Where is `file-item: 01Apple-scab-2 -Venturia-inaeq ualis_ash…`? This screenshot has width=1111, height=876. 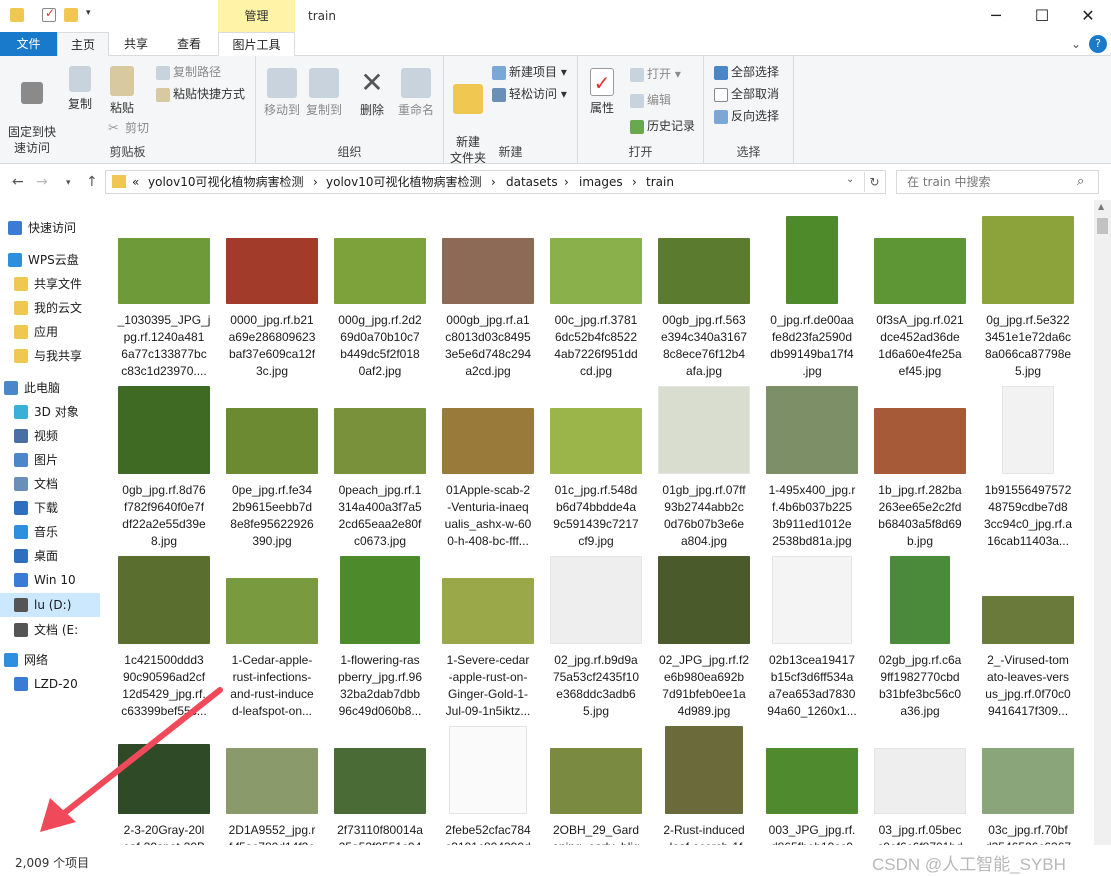 file-item: 01Apple-scab-2 -Venturia-inaeq ualis_ash… is located at coordinates (488, 465).